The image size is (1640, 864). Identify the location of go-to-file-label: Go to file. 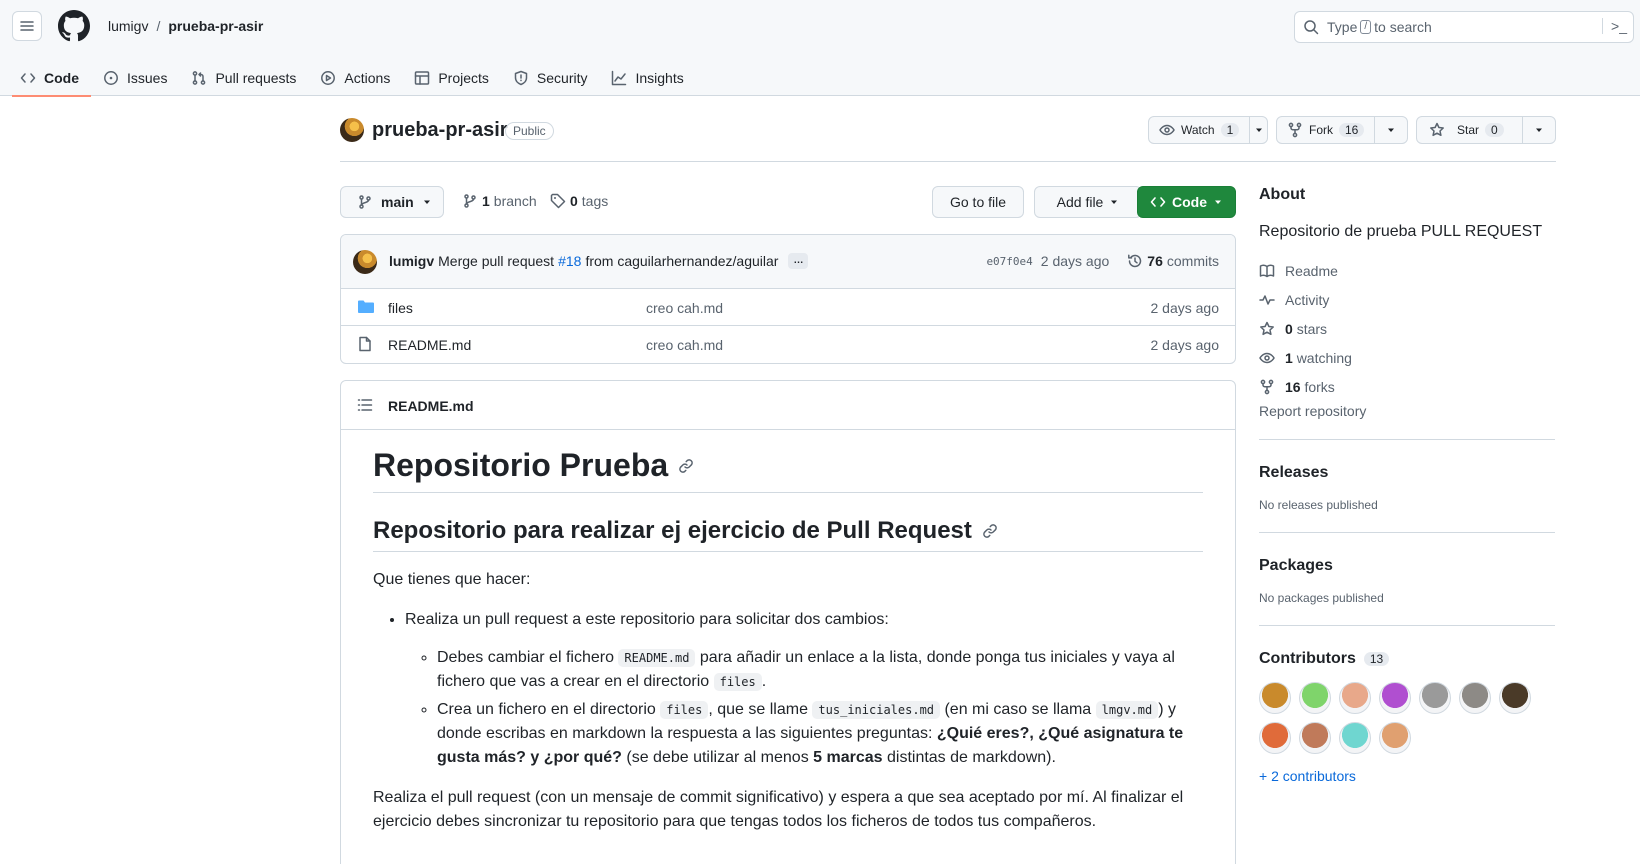
(978, 202).